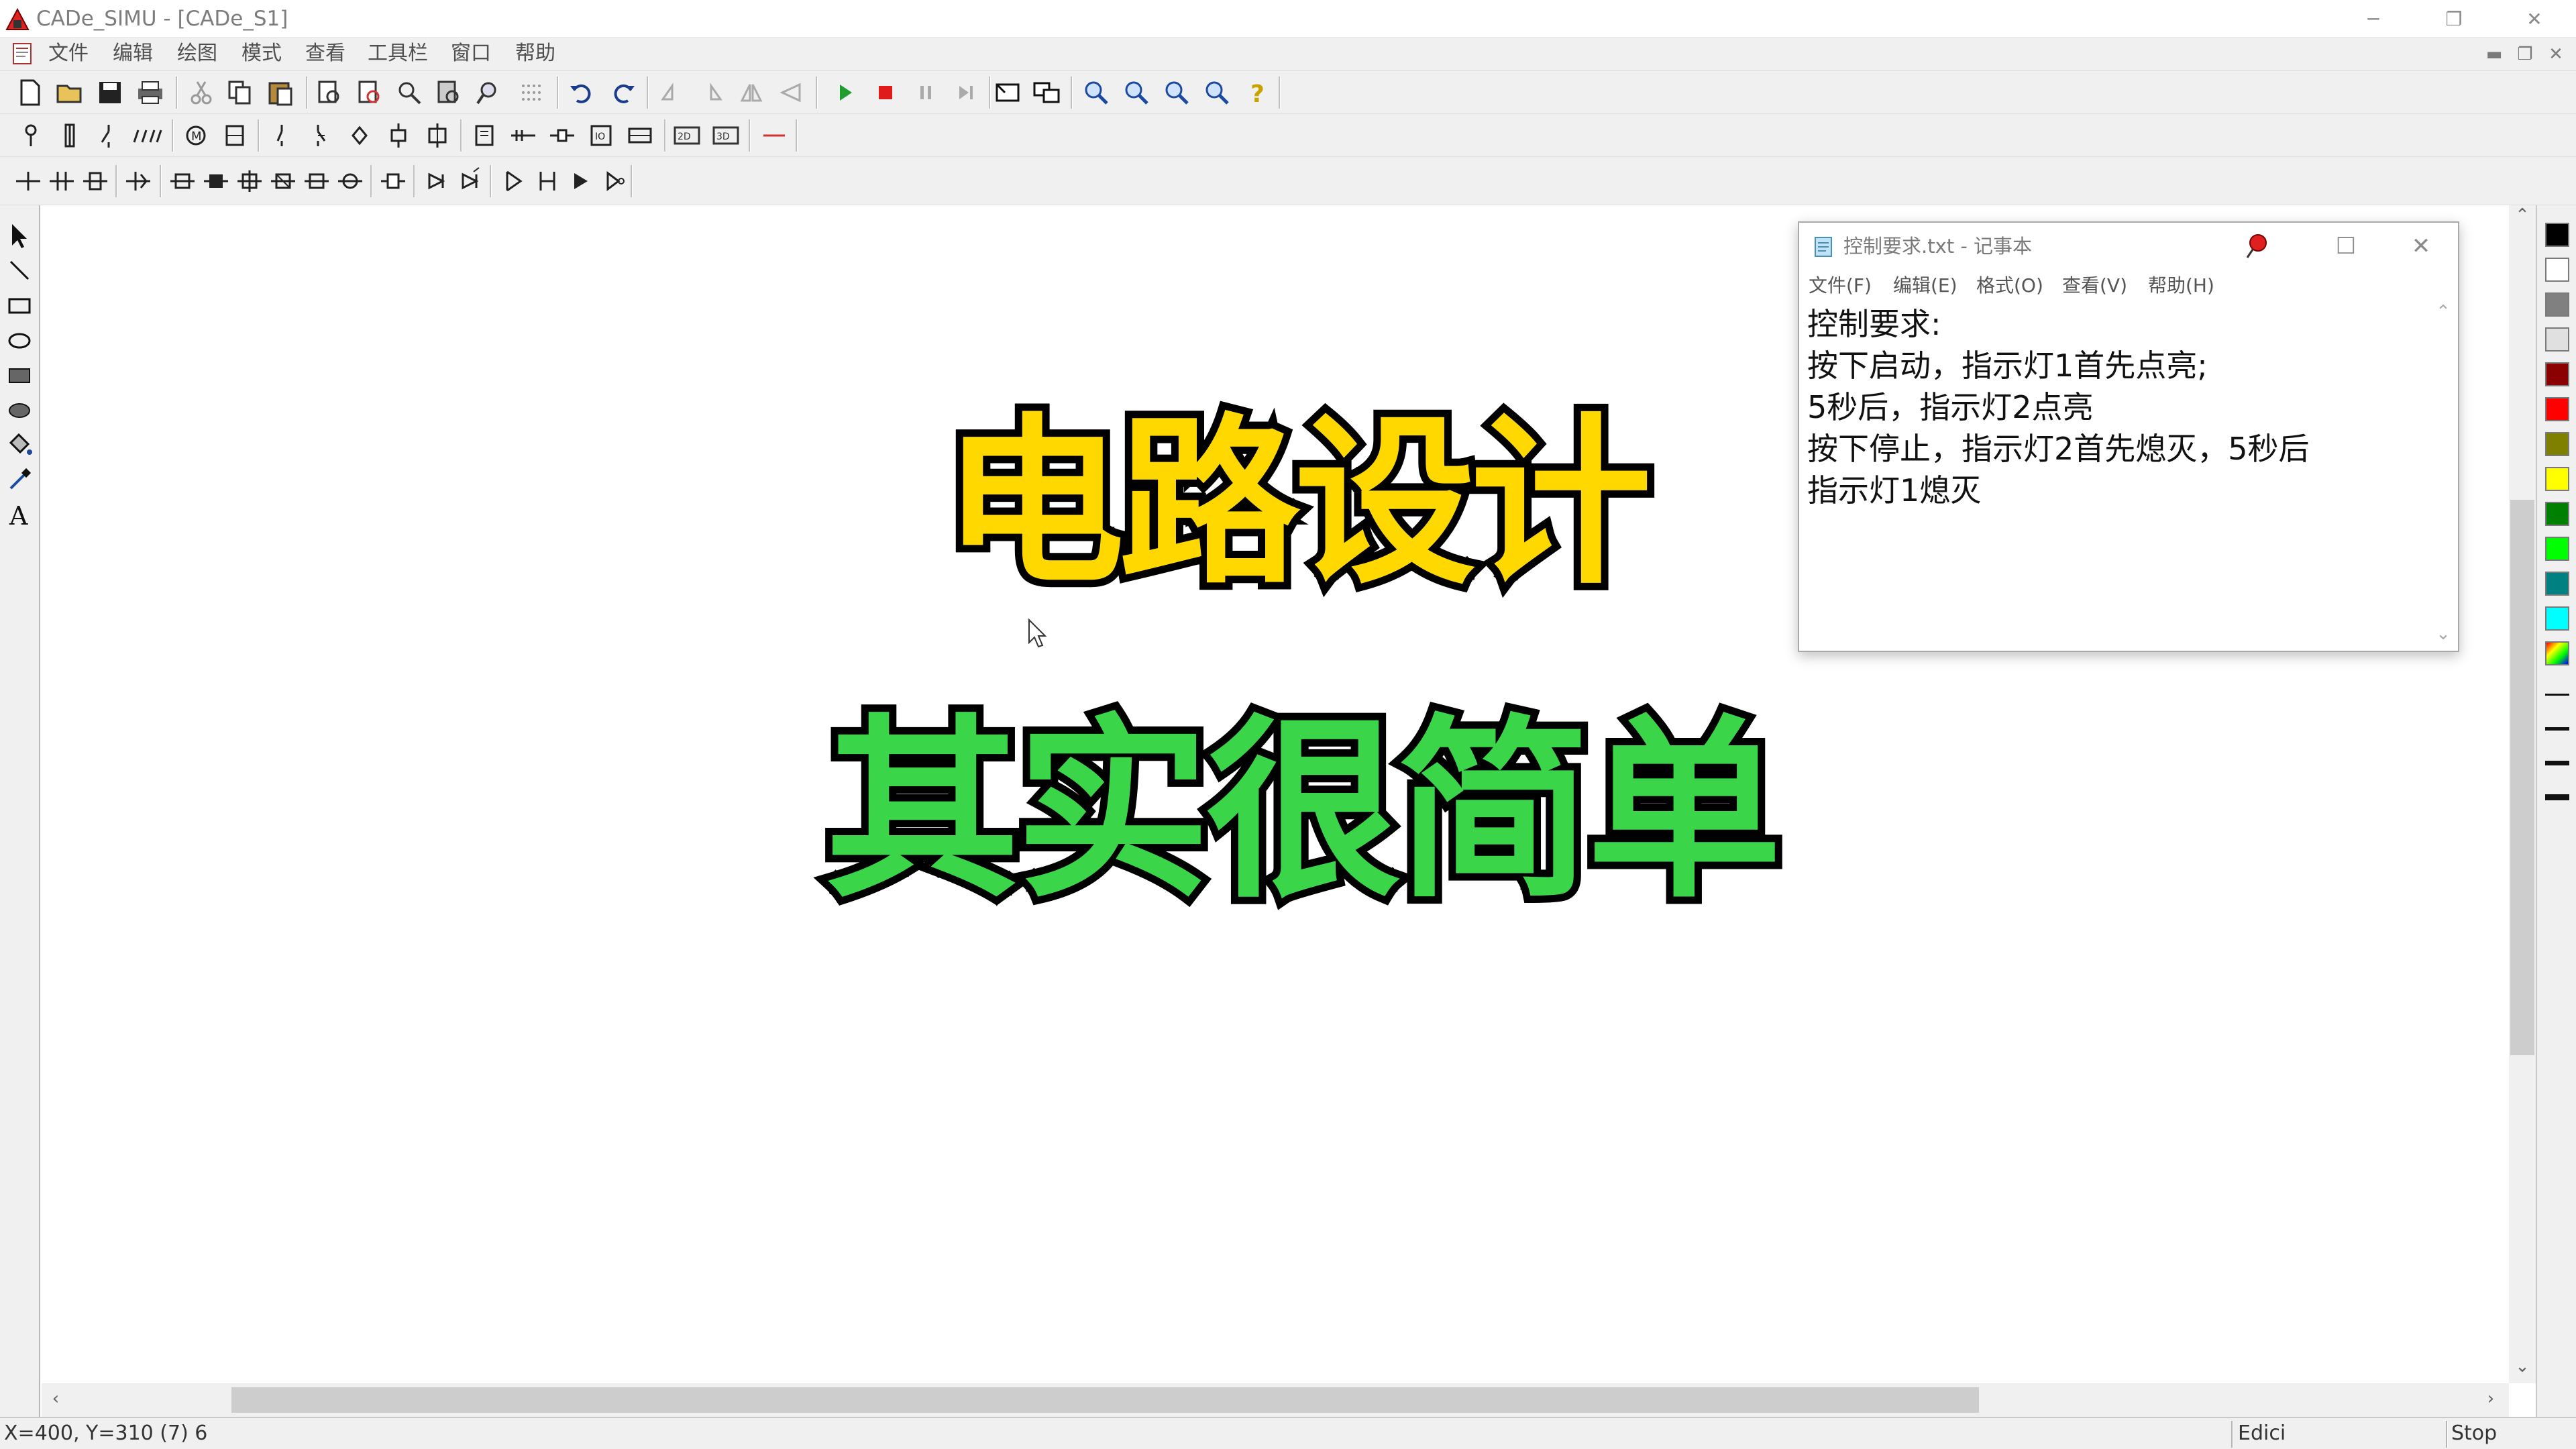 This screenshot has height=1449, width=2576. What do you see at coordinates (325, 53) in the screenshot?
I see `menu-view: 查看` at bounding box center [325, 53].